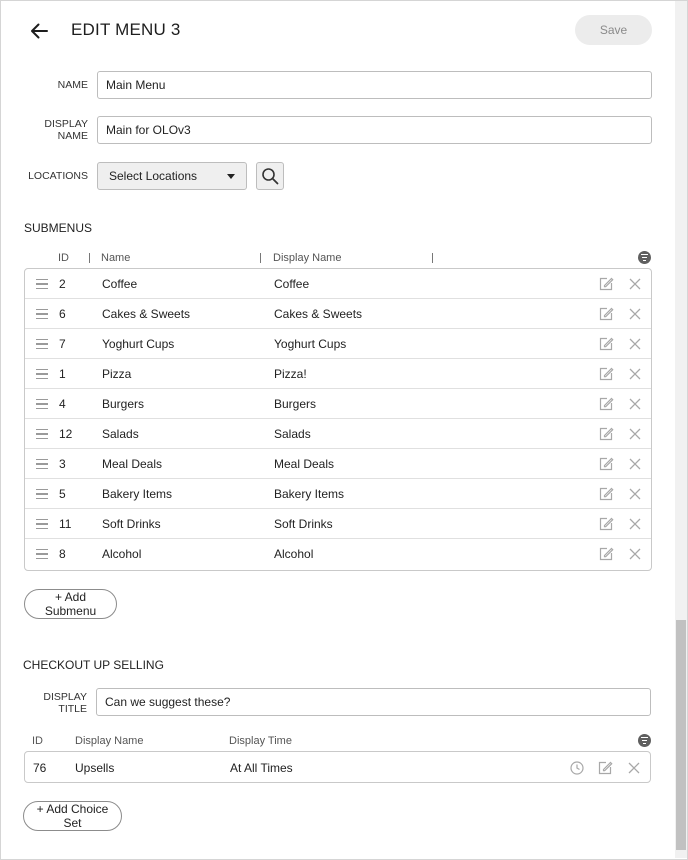  Describe the element at coordinates (172, 176) in the screenshot. I see `locations-select: Select Locations` at that location.